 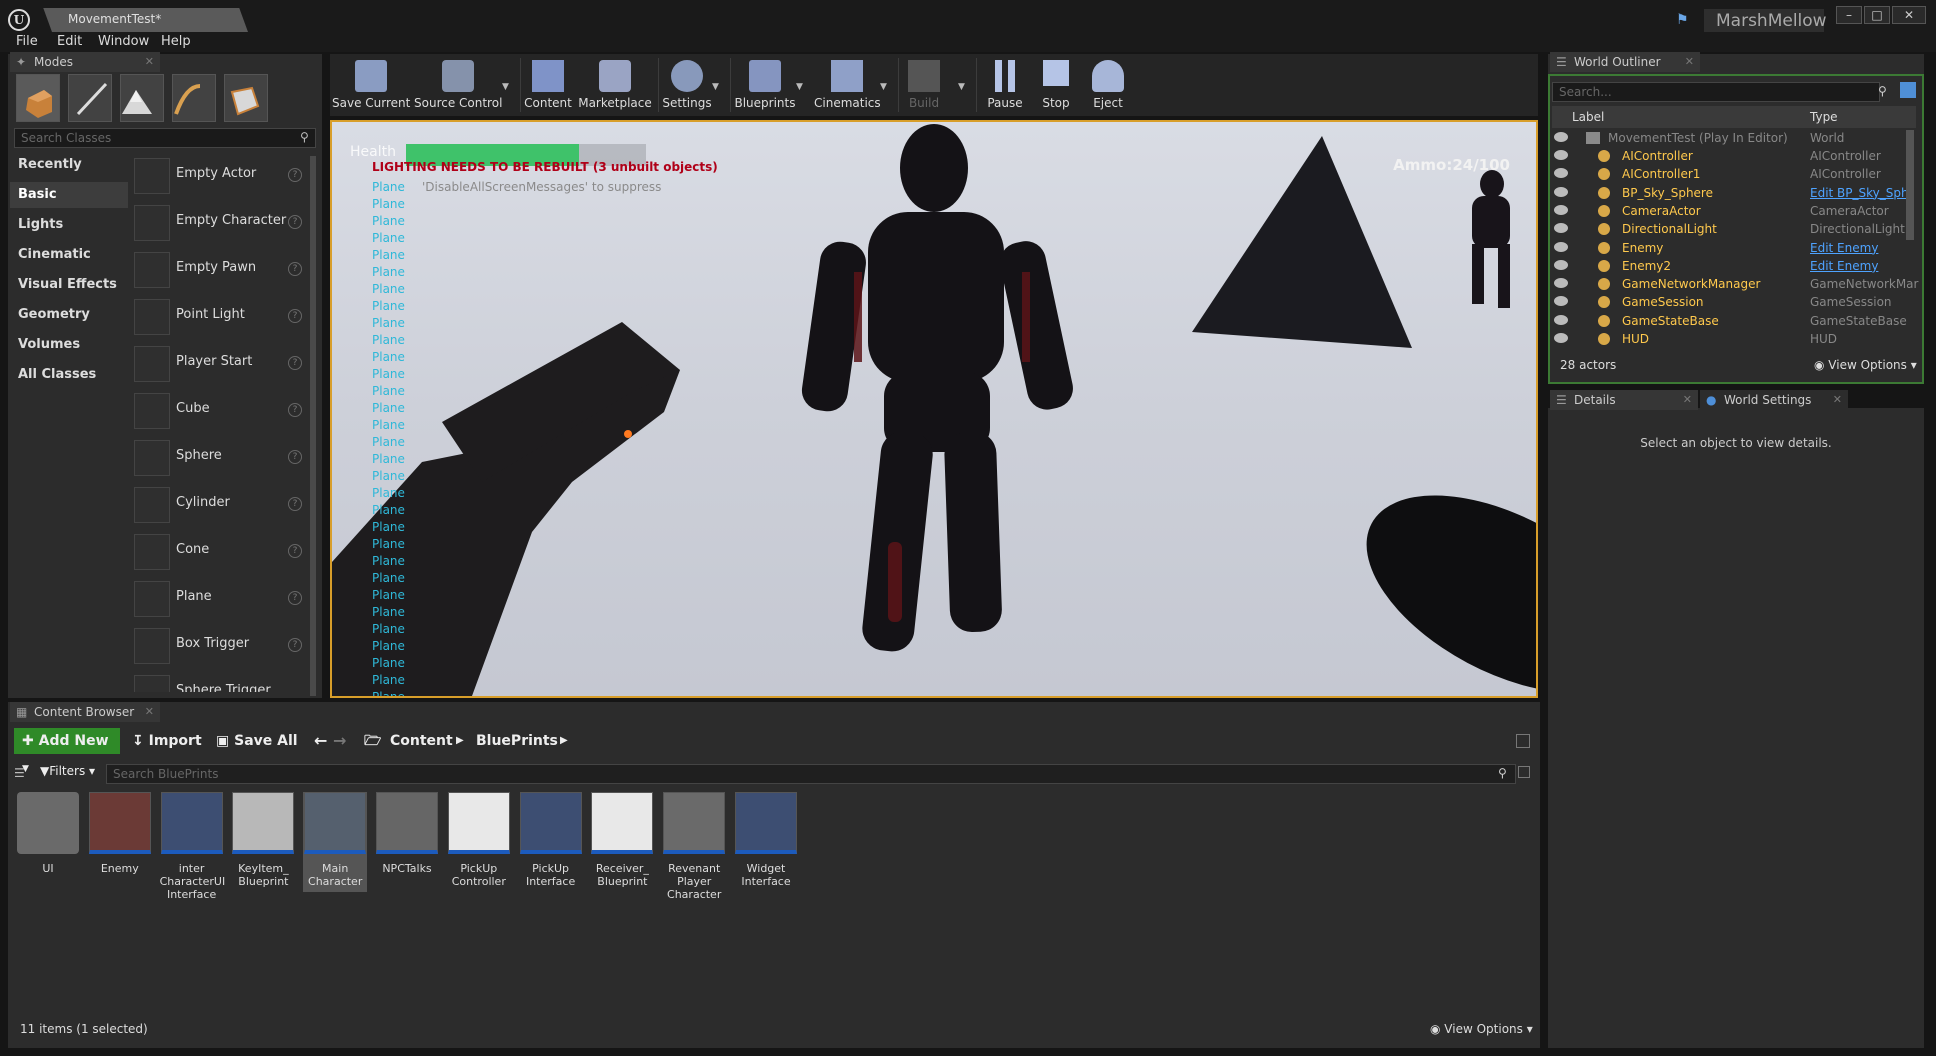 I want to click on outliner-row: AIController1 AIController, so click(x=1736, y=175).